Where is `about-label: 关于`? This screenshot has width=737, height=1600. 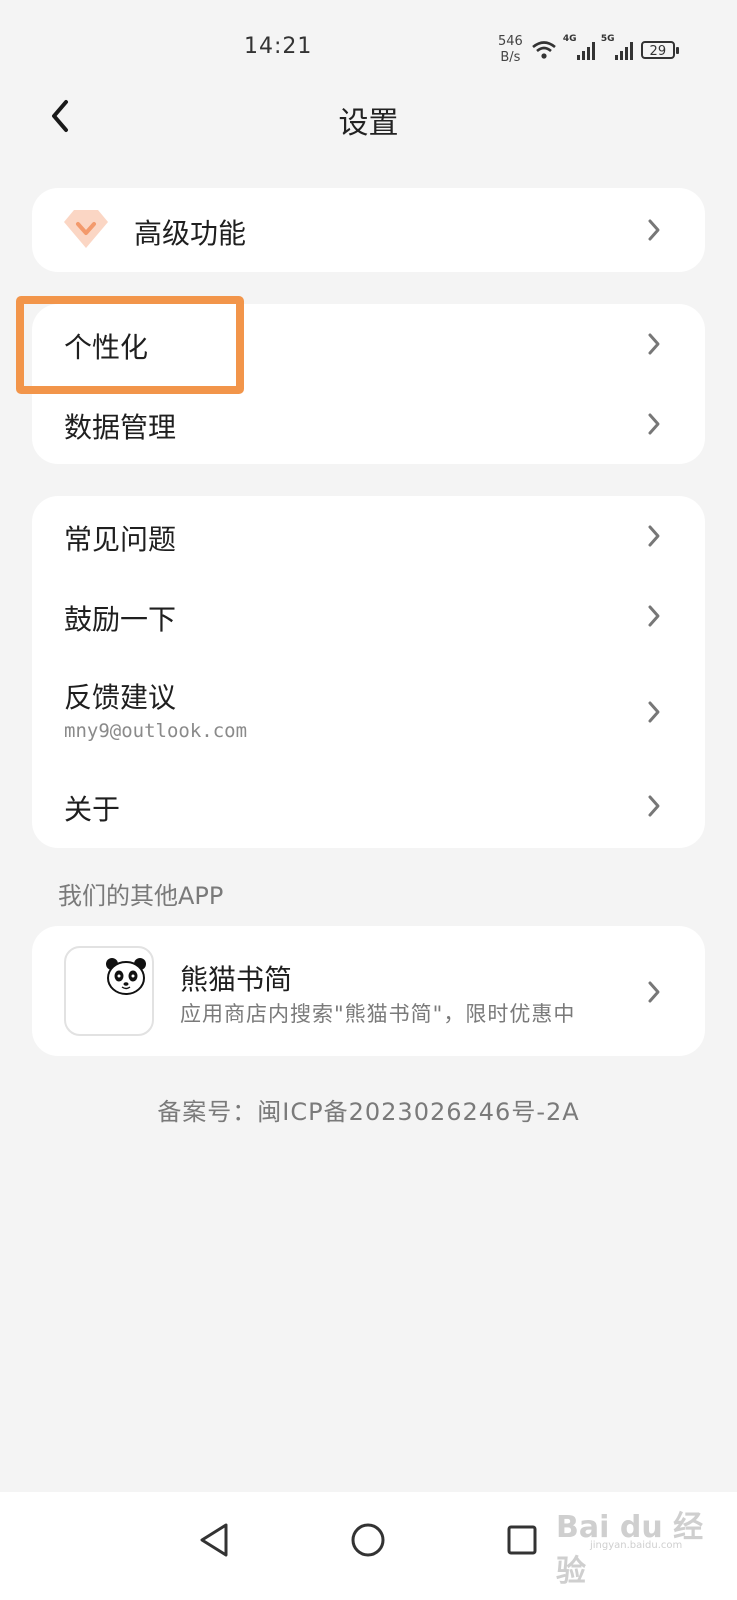 about-label: 关于 is located at coordinates (92, 809).